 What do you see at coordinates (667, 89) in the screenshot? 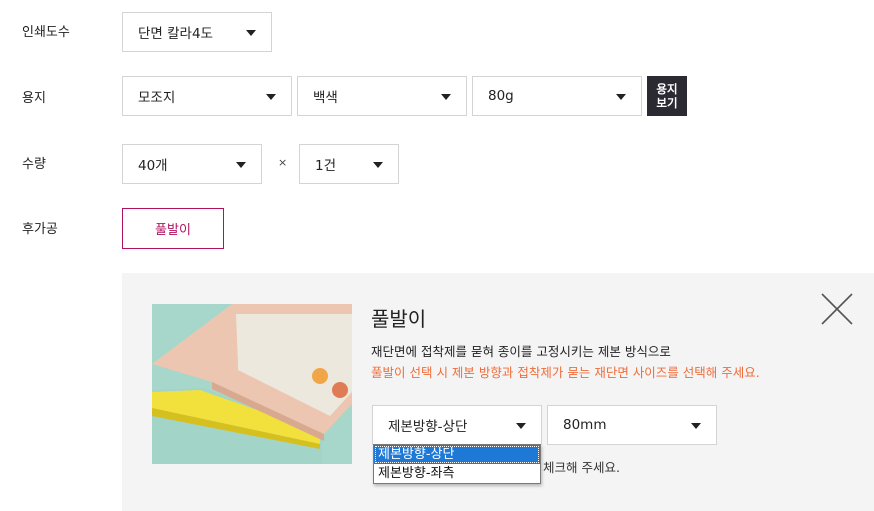
I see `paper-view-label-line1: 용지` at bounding box center [667, 89].